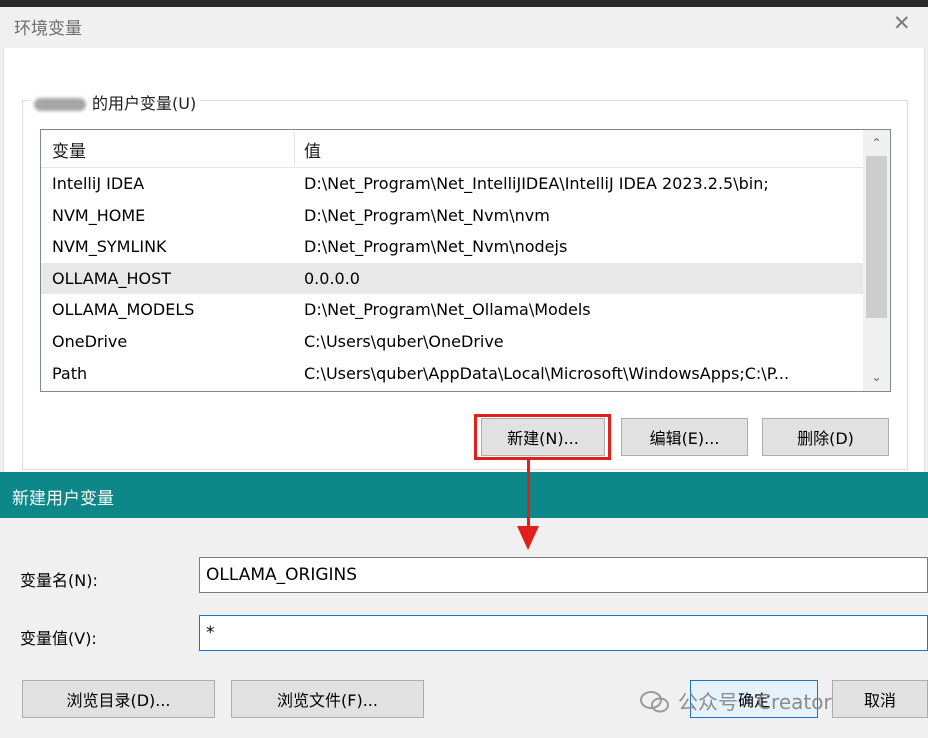 This screenshot has height=738, width=928. What do you see at coordinates (452, 149) in the screenshot?
I see `list-header: 变量 值` at bounding box center [452, 149].